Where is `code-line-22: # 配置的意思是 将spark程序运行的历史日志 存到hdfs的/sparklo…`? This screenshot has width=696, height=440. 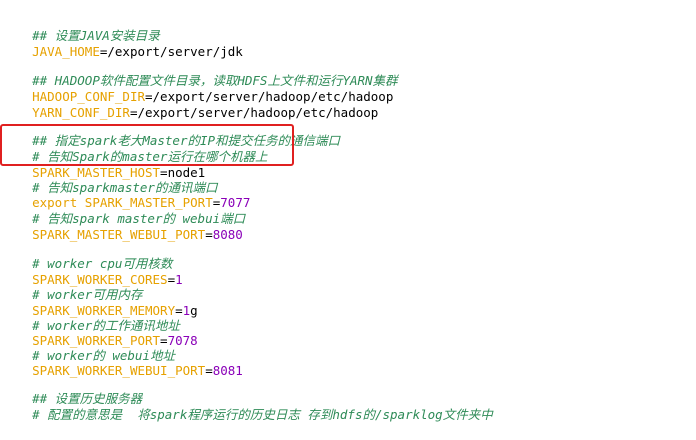
code-line-22: # 配置的意思是 将spark程序运行的历史日志 存到hdfs的/sparklo… is located at coordinates (247, 405).